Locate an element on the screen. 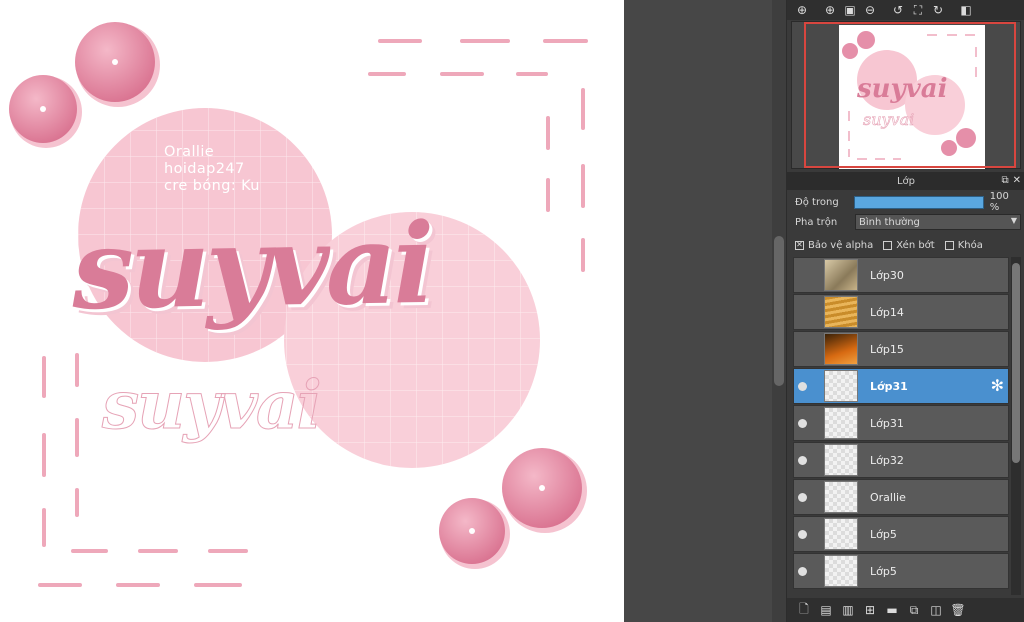 The width and height of the screenshot is (1024, 622). credit-line-3: cre bóng: Ku is located at coordinates (212, 186).